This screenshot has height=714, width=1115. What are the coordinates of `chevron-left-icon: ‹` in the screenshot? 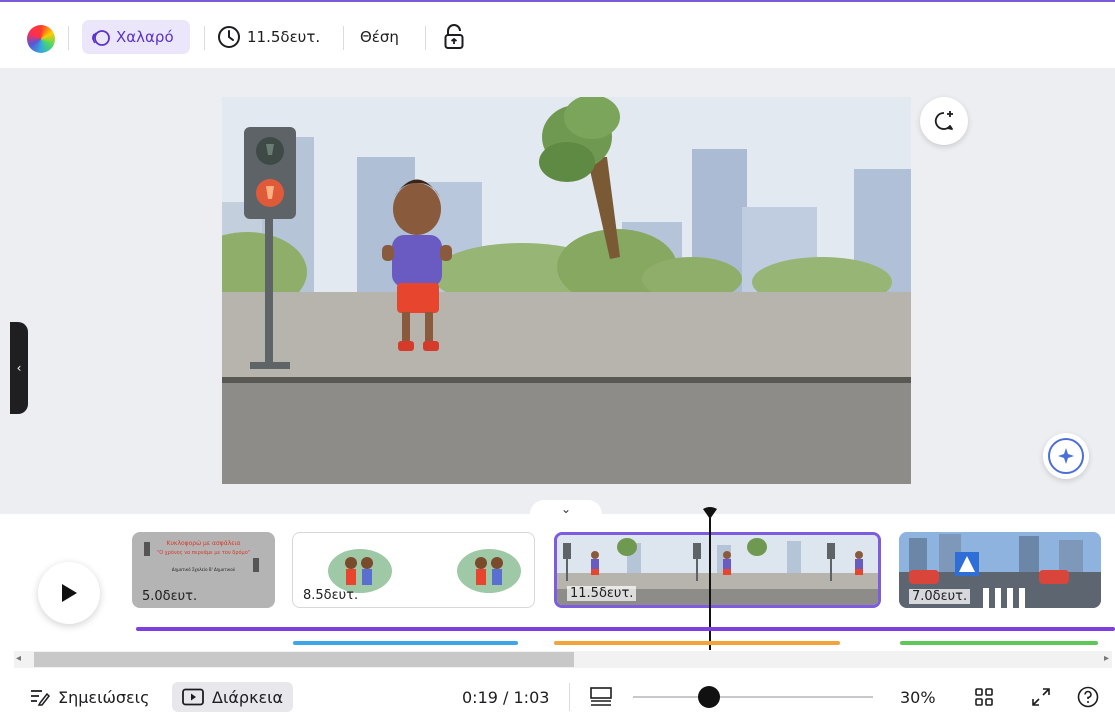 It's located at (19, 368).